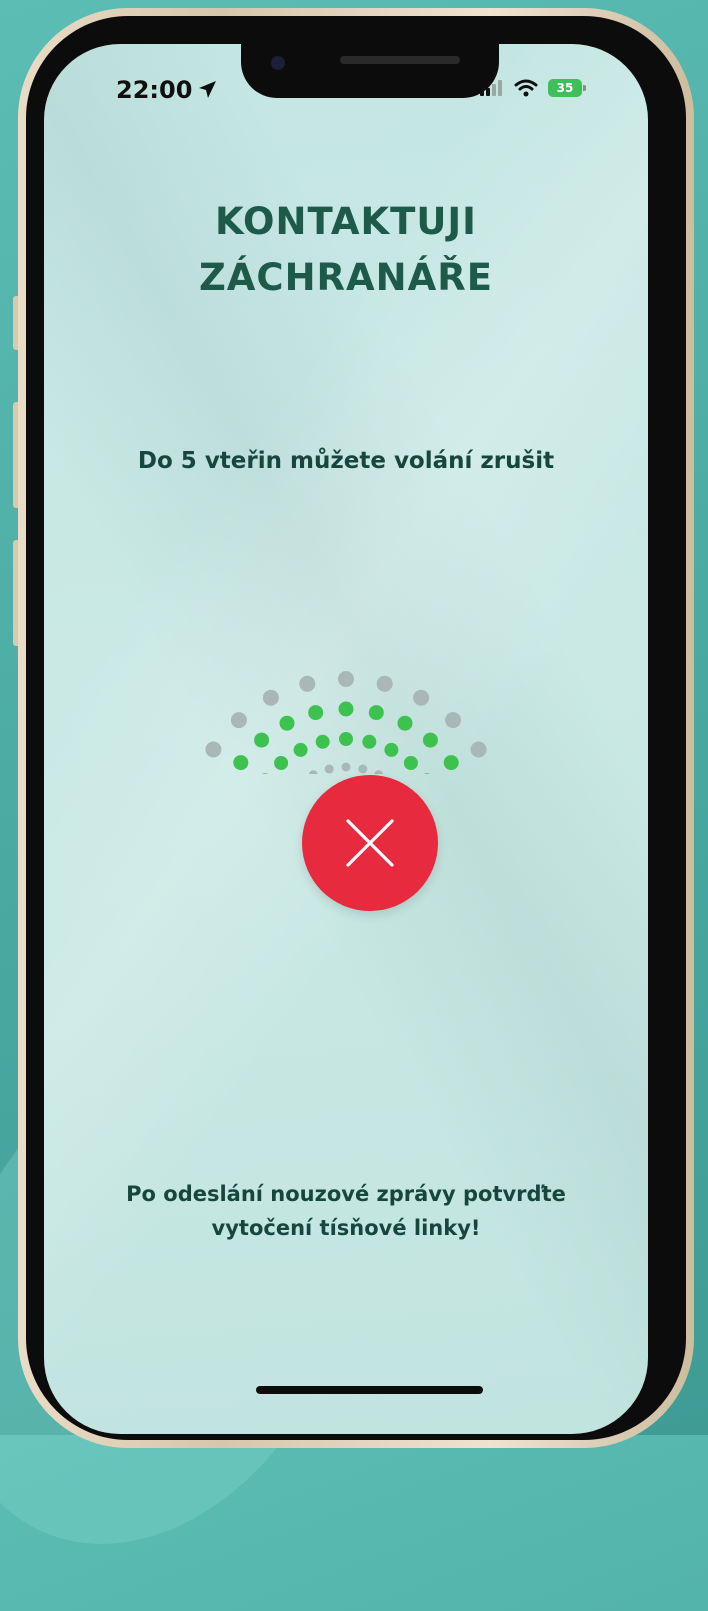 This screenshot has height=1611, width=708. What do you see at coordinates (346, 722) in the screenshot?
I see `broadcast-signal-icon` at bounding box center [346, 722].